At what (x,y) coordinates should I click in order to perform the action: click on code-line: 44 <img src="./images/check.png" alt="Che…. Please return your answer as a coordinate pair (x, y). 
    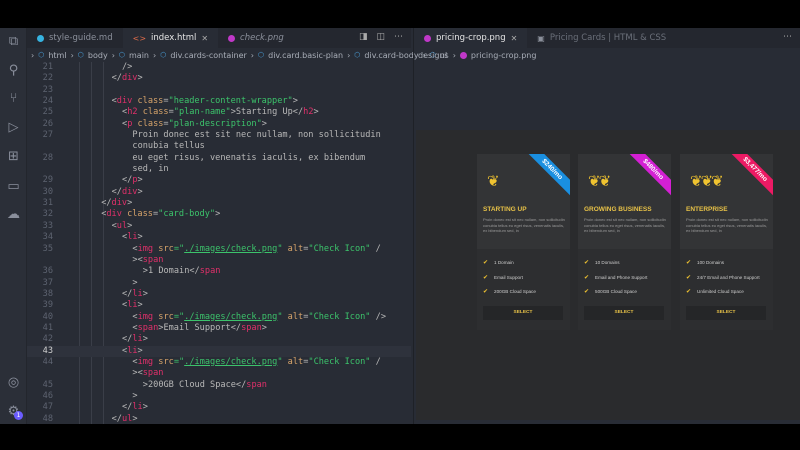
    Looking at the image, I should click on (219, 362).